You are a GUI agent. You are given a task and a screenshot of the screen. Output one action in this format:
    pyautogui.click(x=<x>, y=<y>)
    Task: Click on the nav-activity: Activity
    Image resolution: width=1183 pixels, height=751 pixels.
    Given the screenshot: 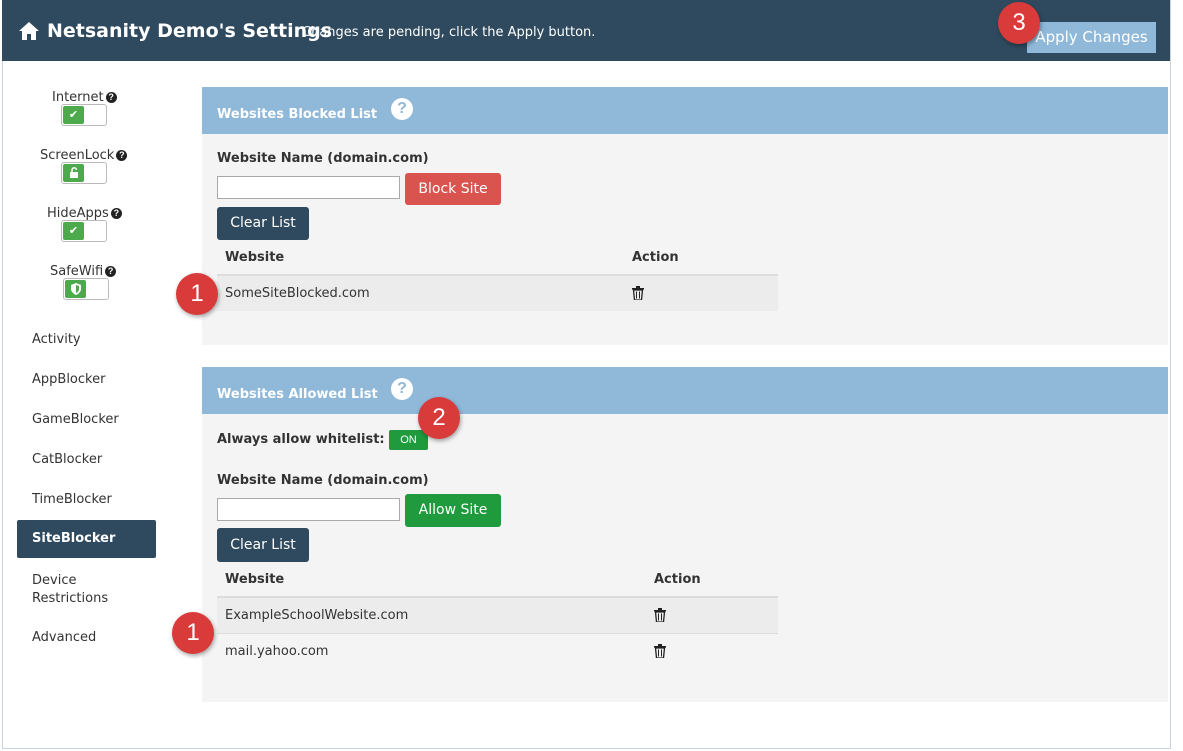 What is the action you would take?
    pyautogui.click(x=86, y=339)
    